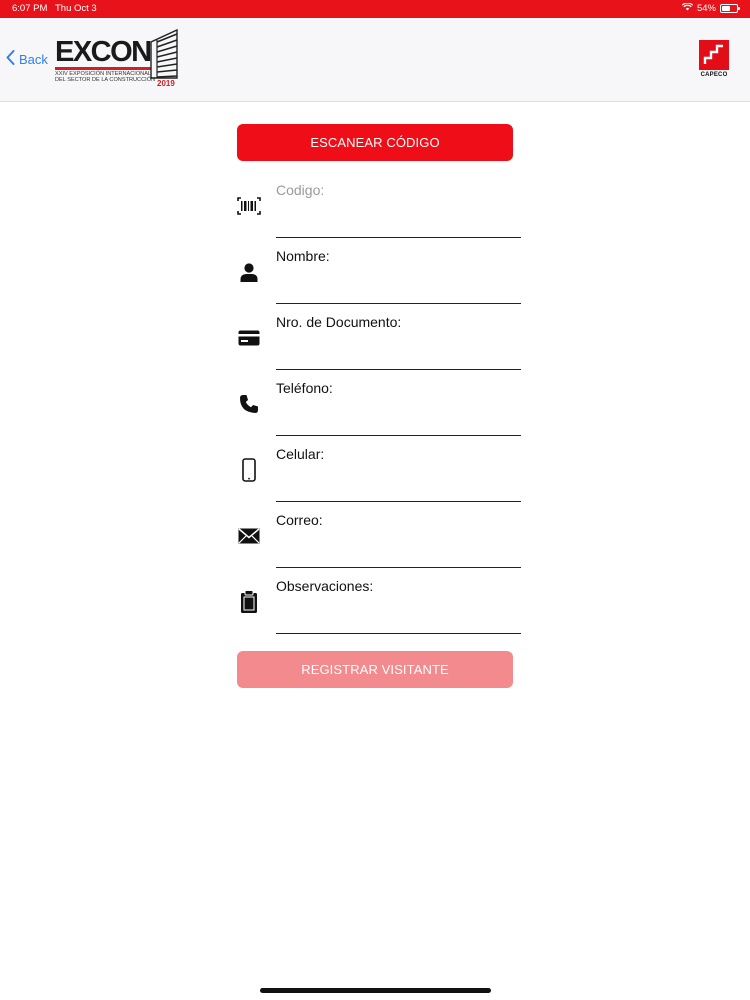 The image size is (750, 1000). I want to click on excon-subtitle-line2: DEL SECTOR DE LA CONSTRUCCIÓN, so click(105, 80).